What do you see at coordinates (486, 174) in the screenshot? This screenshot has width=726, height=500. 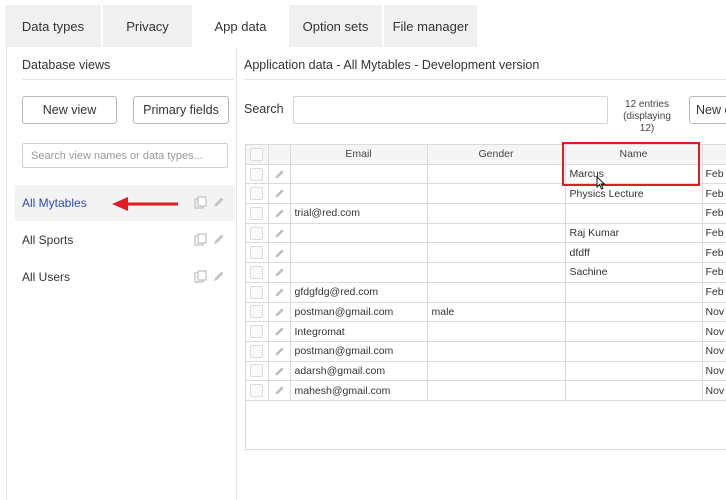 I see `table-row: MarcusFeb 4` at bounding box center [486, 174].